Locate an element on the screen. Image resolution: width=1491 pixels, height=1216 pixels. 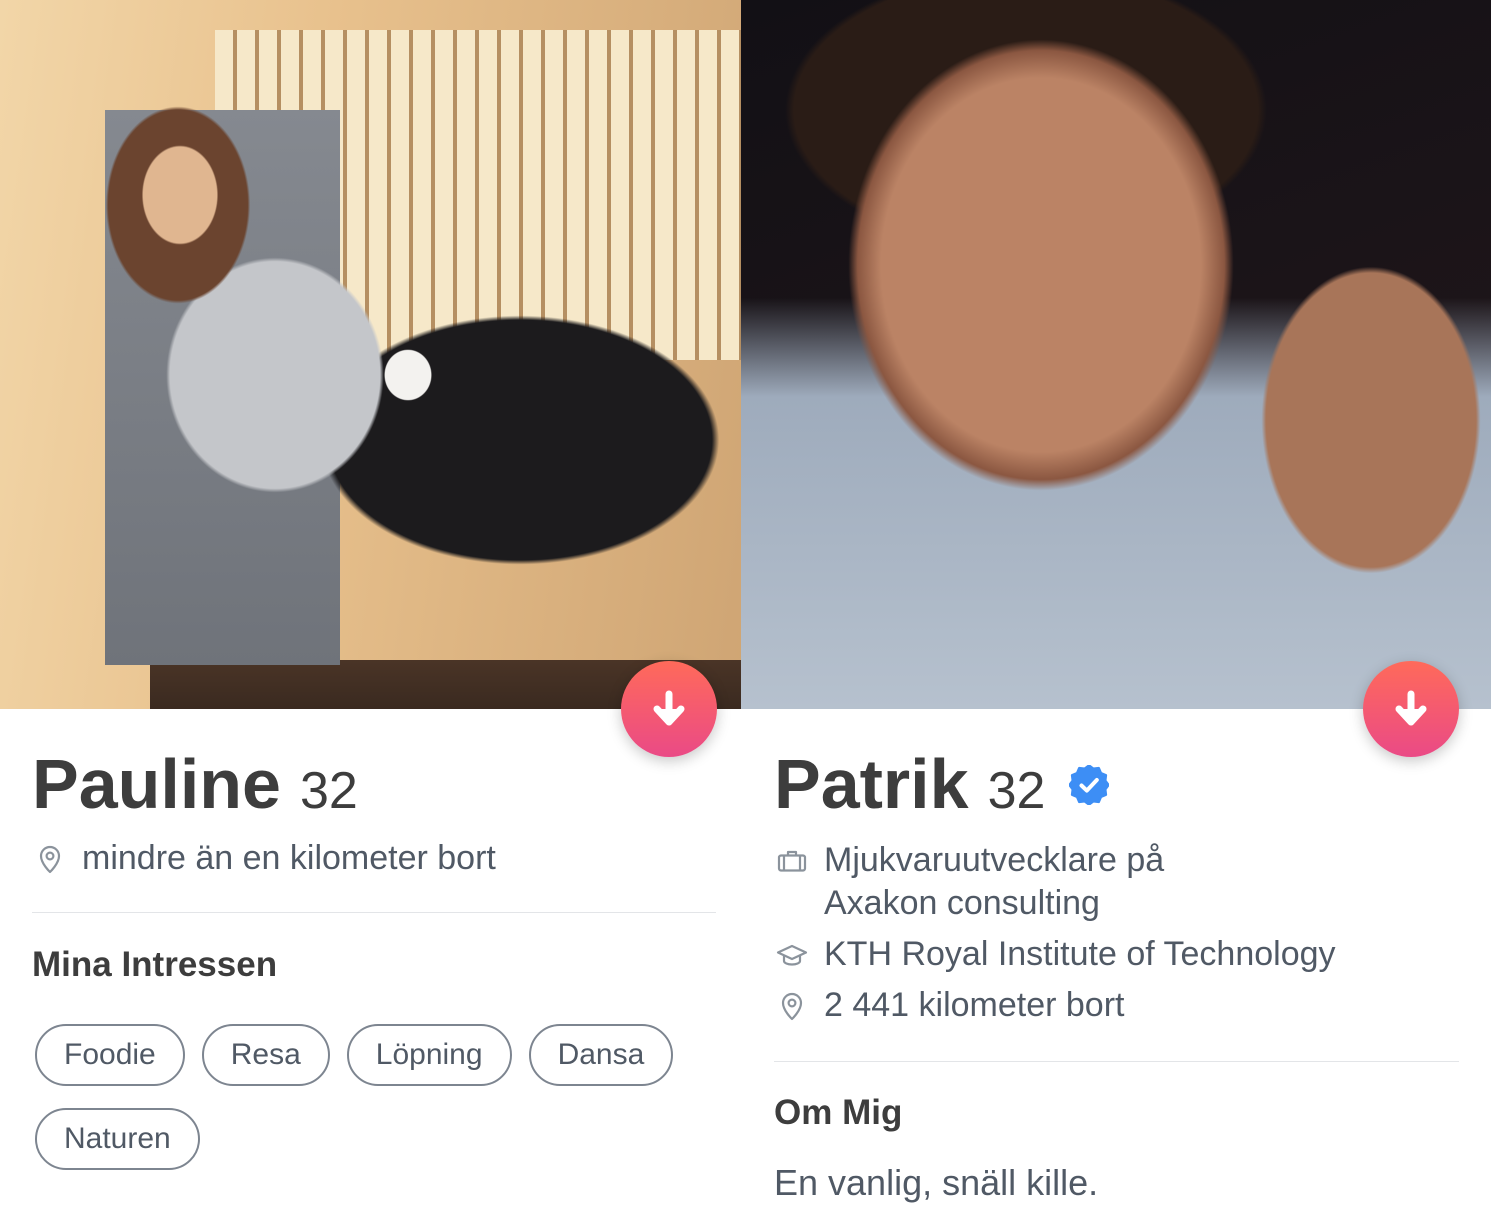
detail-distance: 2 441 kilometer bort is located at coordinates (1055, 1005).